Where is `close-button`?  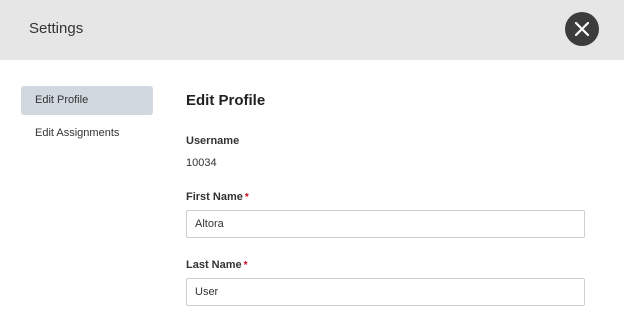
close-button is located at coordinates (582, 29).